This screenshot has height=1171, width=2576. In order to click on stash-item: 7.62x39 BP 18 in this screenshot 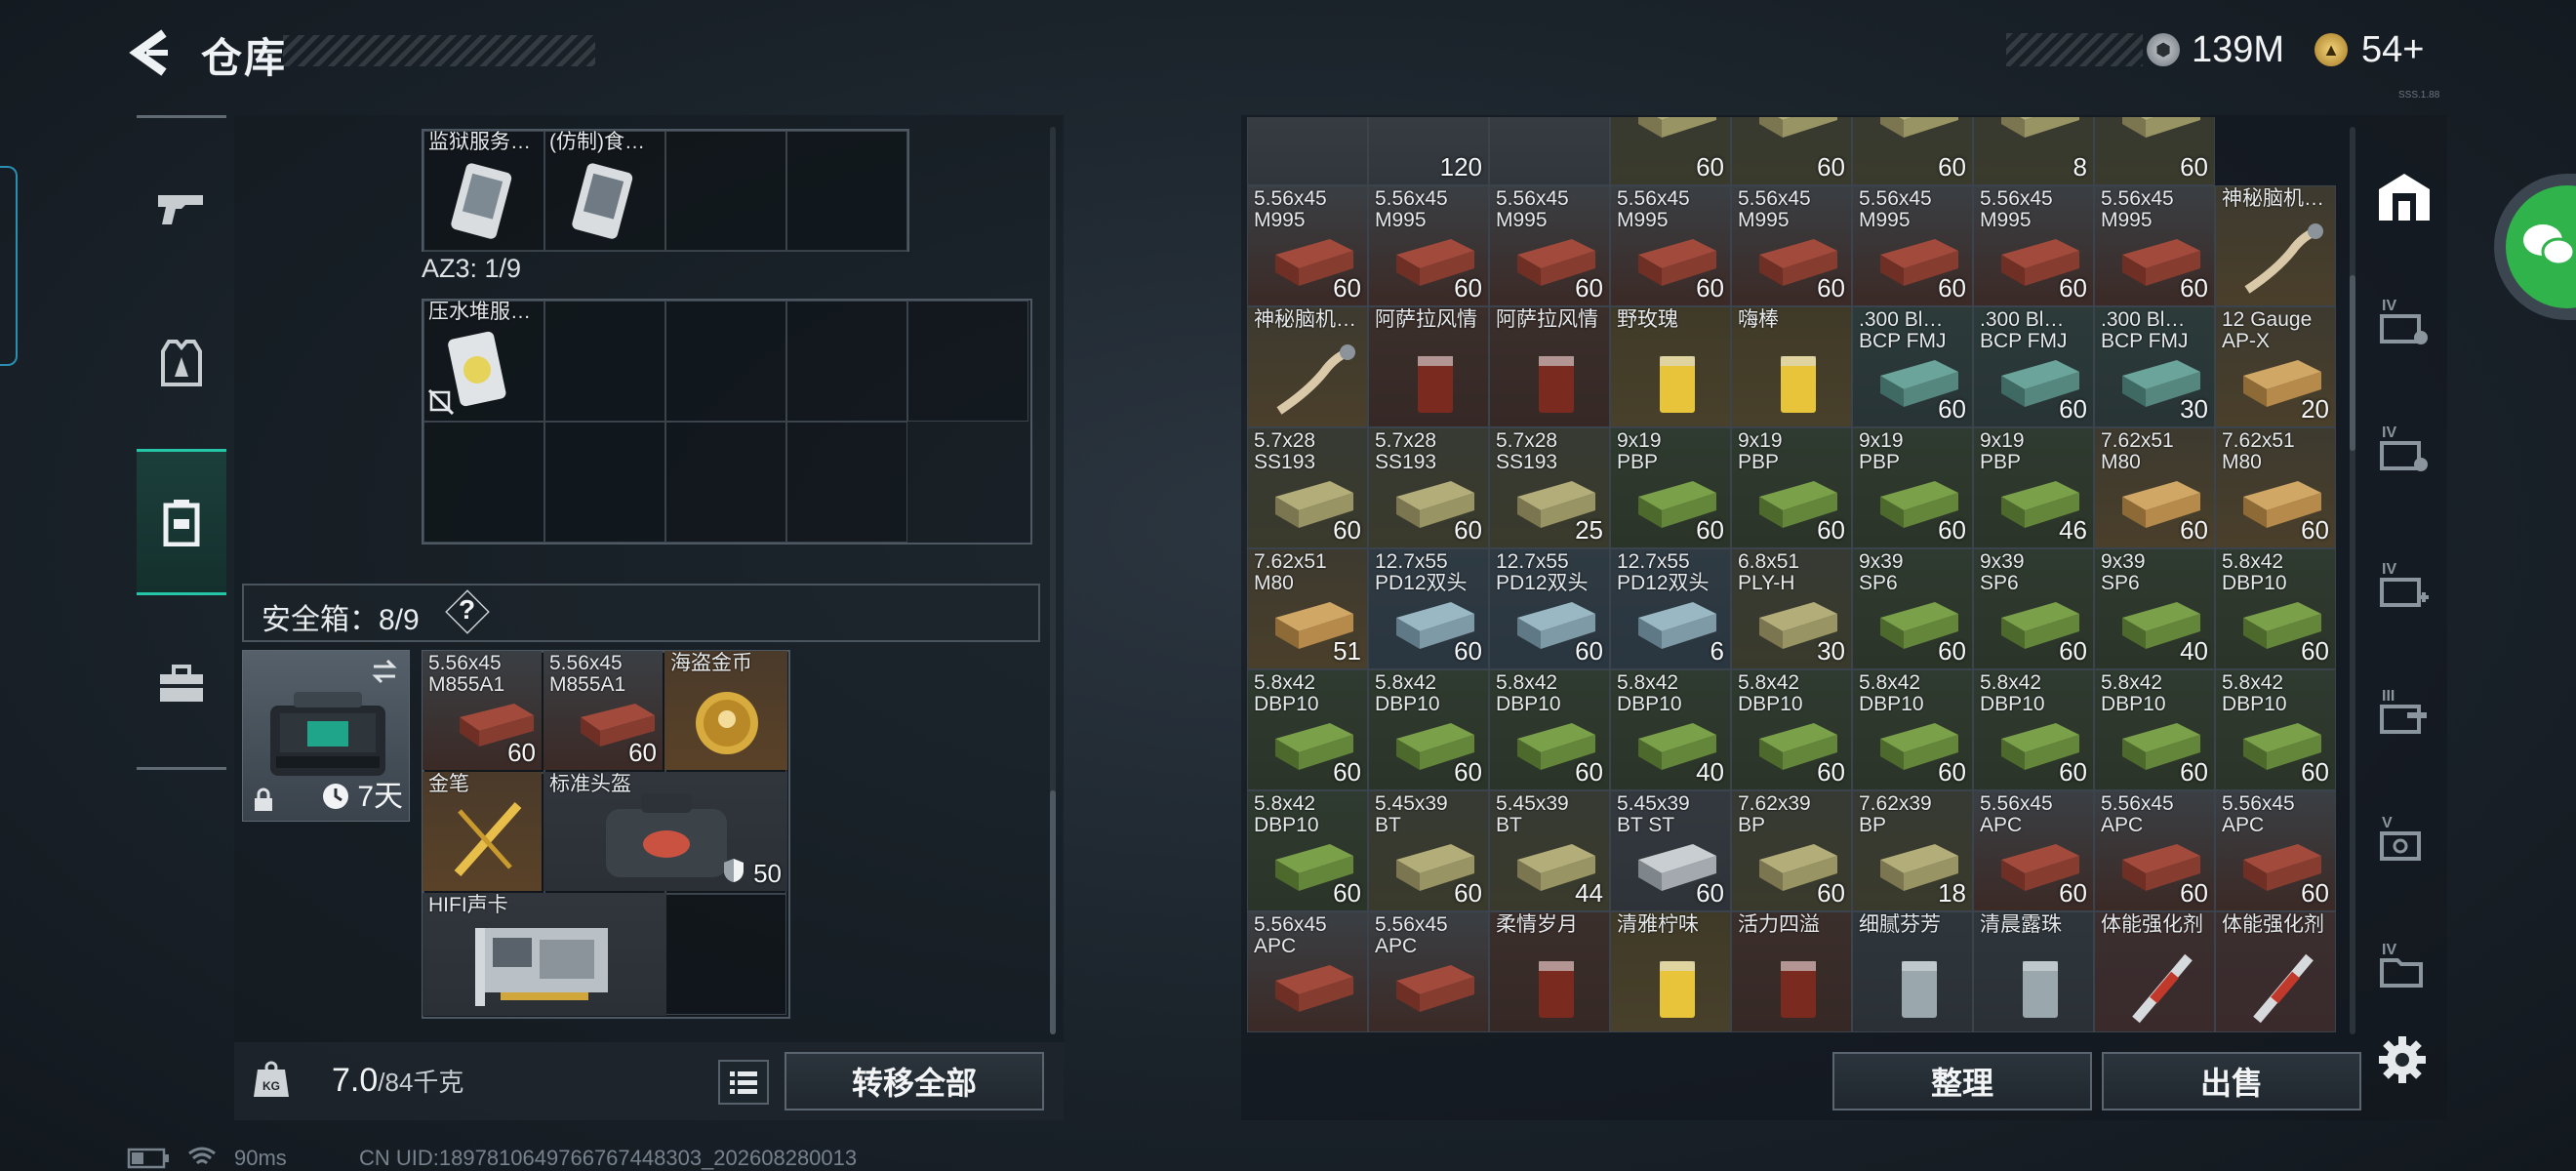, I will do `click(1912, 850)`.